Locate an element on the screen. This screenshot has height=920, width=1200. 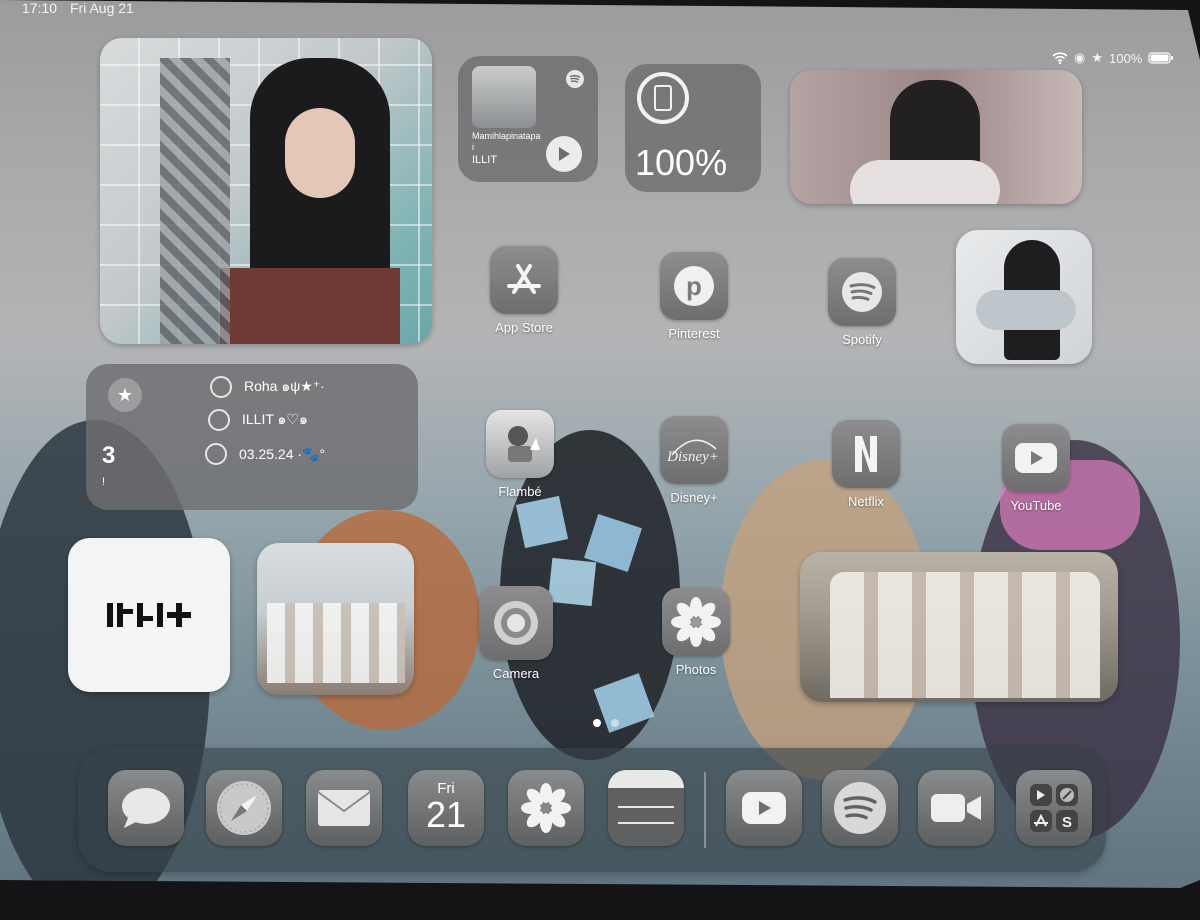
battery-ring is located at coordinates (663, 98).